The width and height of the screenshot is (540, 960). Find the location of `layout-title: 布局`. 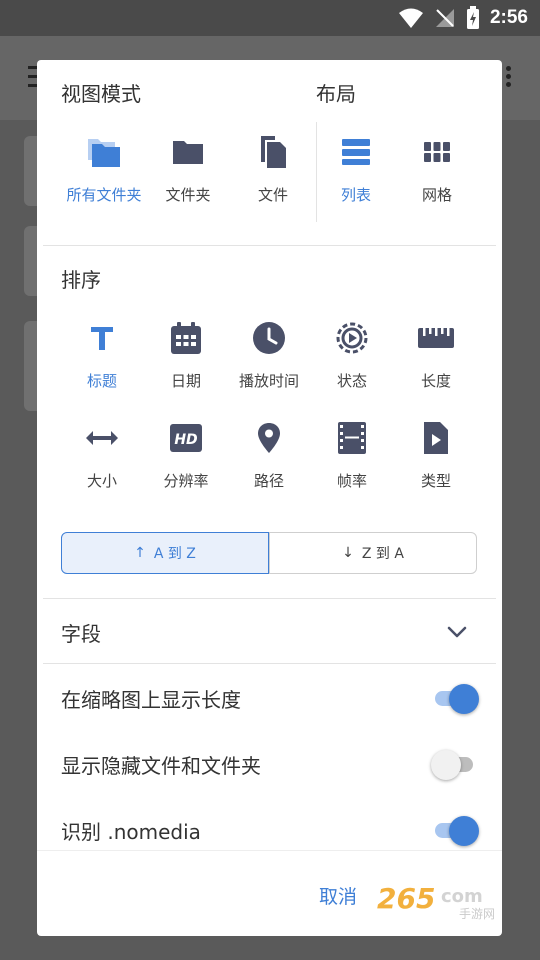

layout-title: 布局 is located at coordinates (336, 94).